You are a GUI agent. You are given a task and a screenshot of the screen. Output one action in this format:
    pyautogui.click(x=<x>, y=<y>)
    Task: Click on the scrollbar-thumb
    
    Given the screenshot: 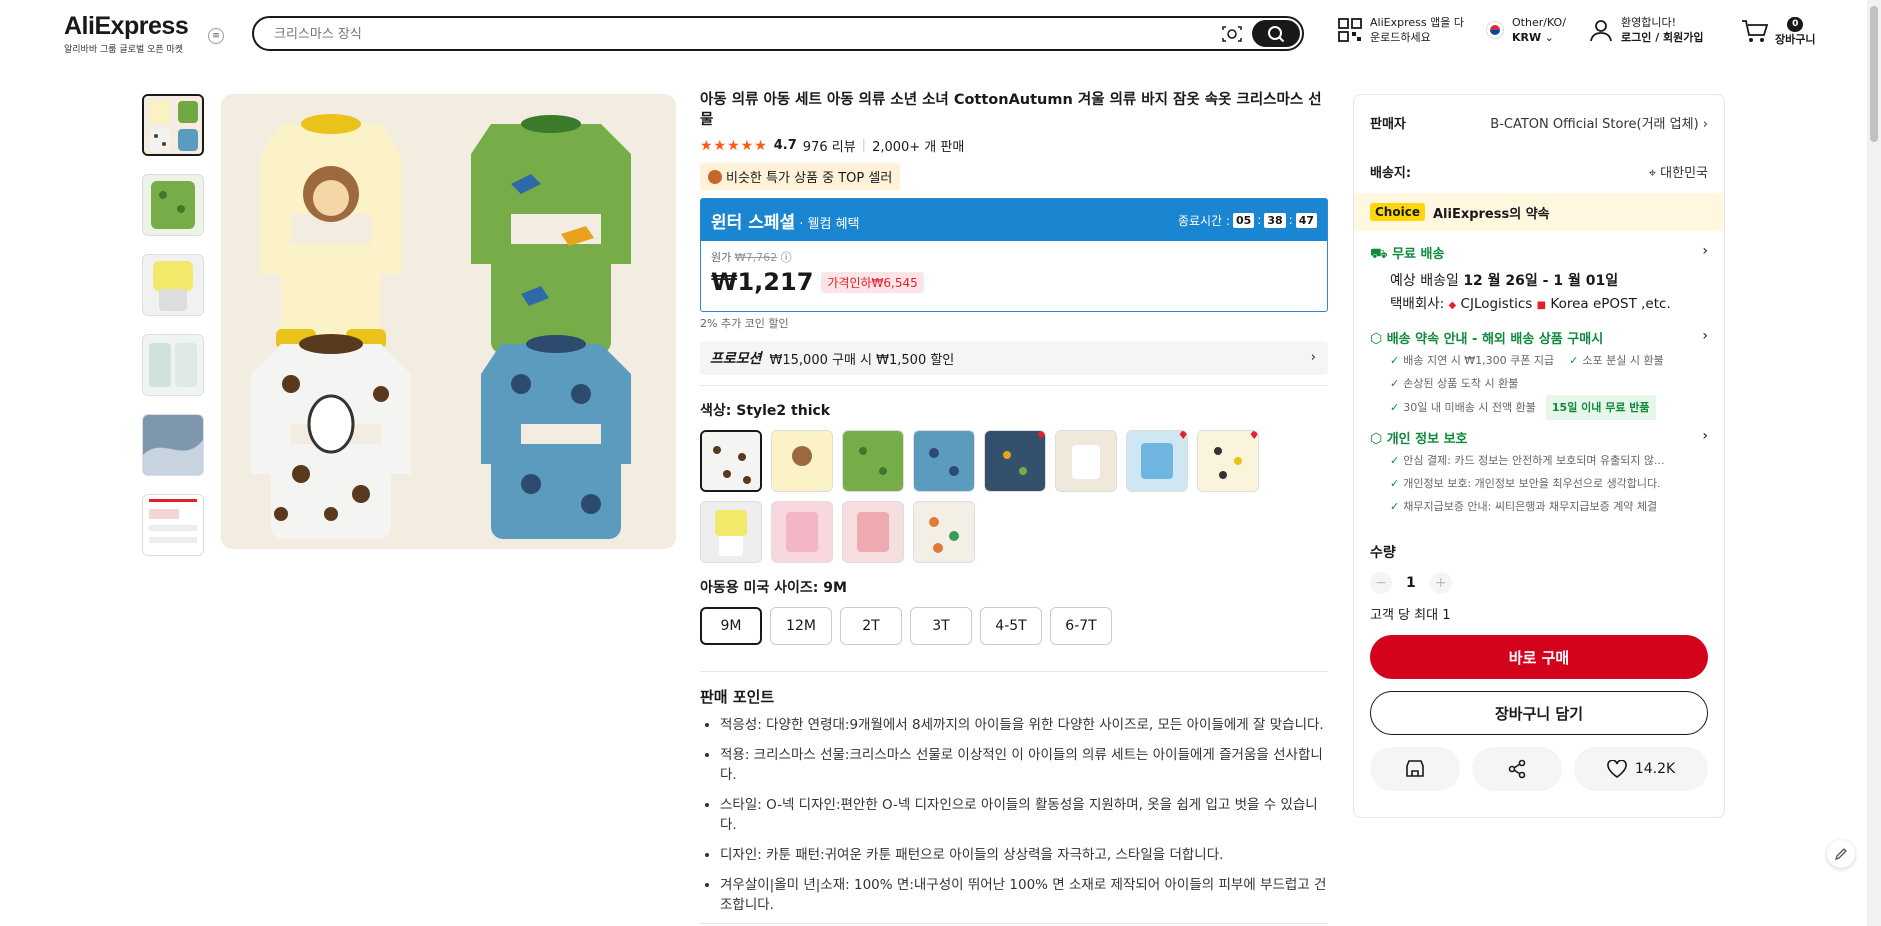 What is the action you would take?
    pyautogui.click(x=1874, y=74)
    